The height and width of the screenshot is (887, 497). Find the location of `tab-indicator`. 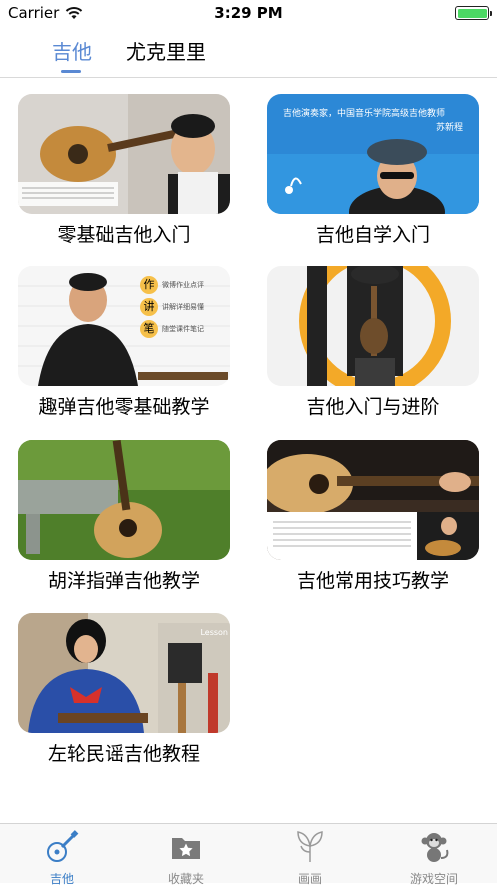

tab-indicator is located at coordinates (71, 71).